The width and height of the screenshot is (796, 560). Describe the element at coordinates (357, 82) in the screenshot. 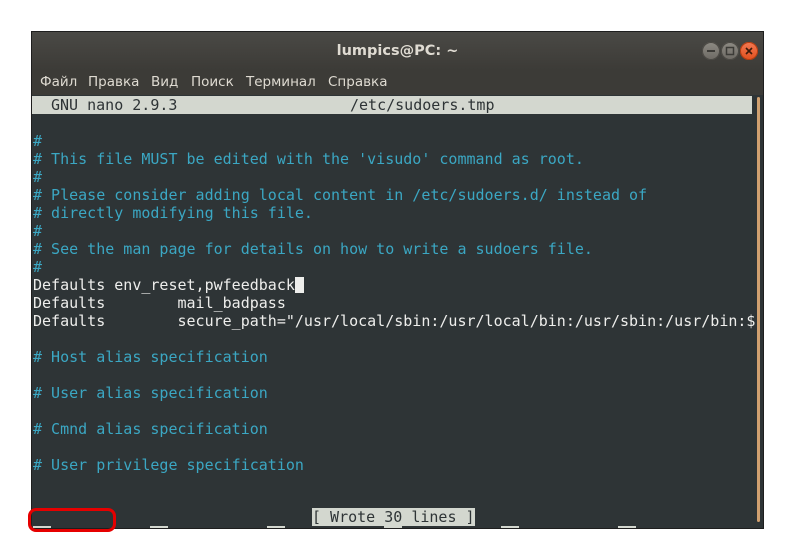

I see `menu-help: Справка` at that location.